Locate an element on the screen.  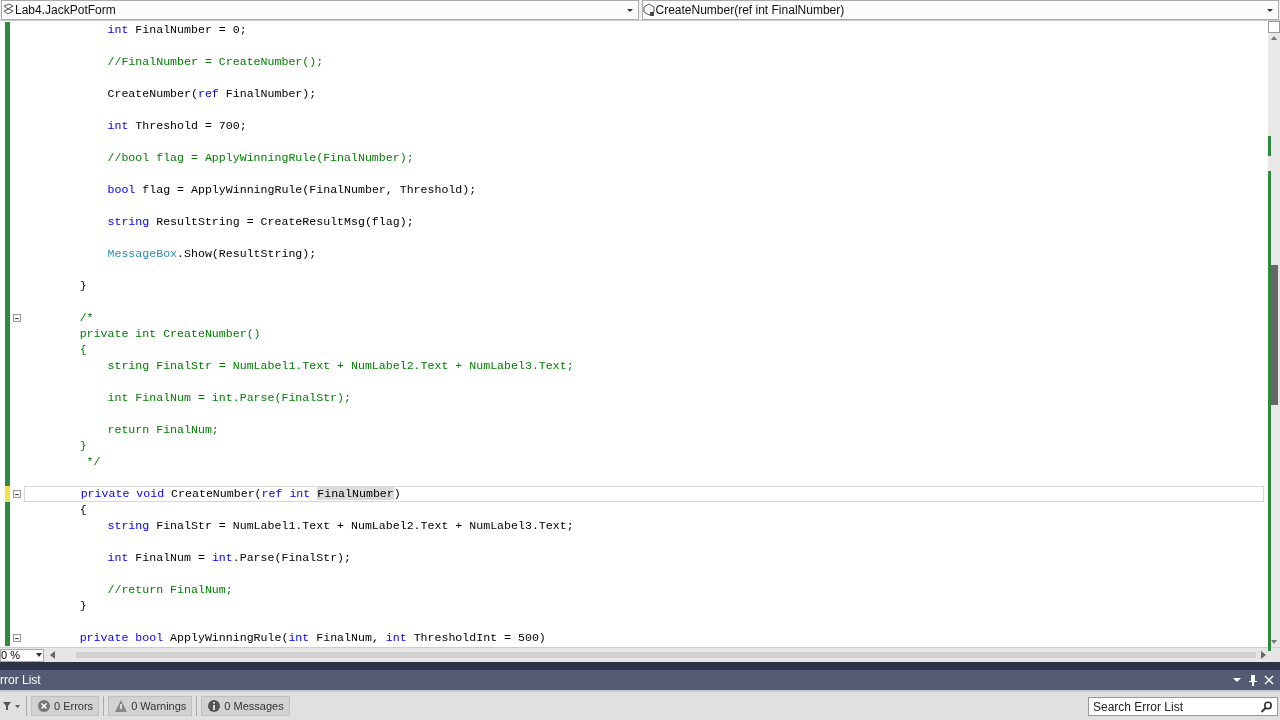
info-icon is located at coordinates (214, 706).